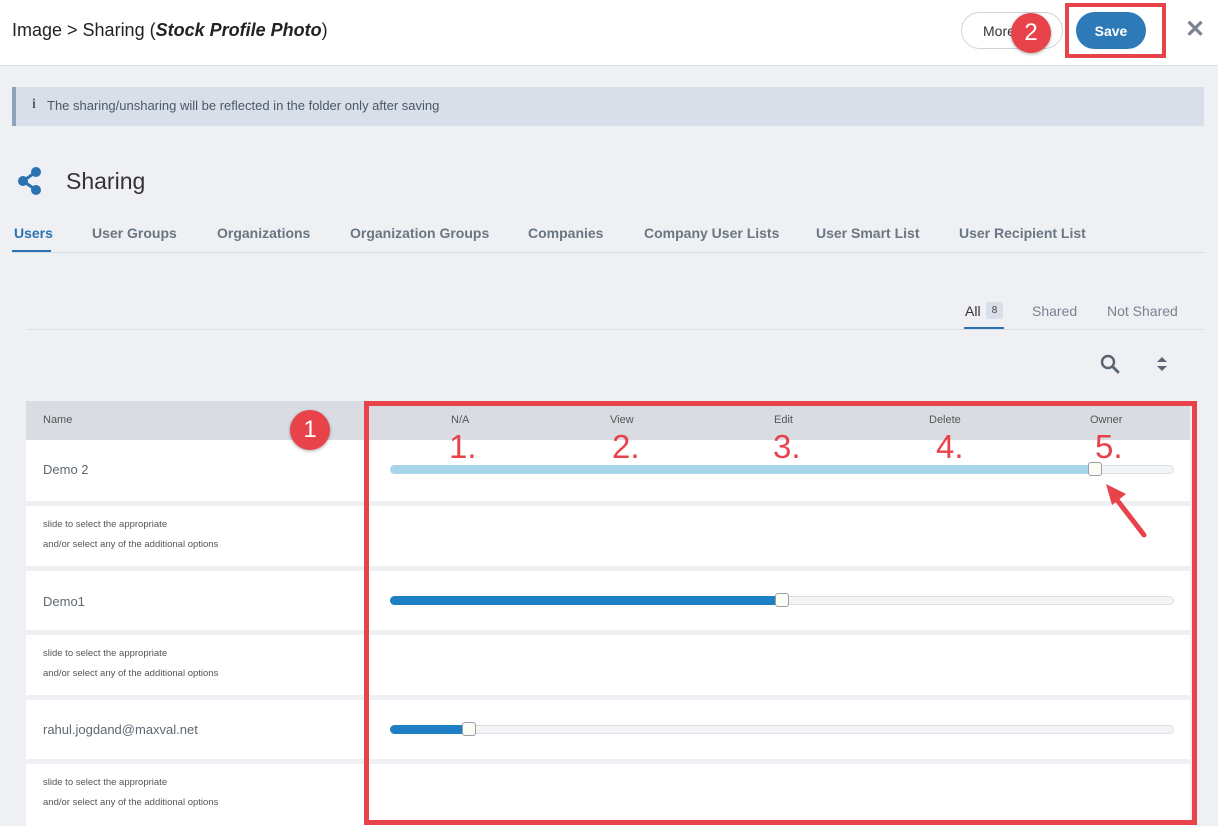 Image resolution: width=1218 pixels, height=826 pixels. I want to click on search-icon, so click(1110, 364).